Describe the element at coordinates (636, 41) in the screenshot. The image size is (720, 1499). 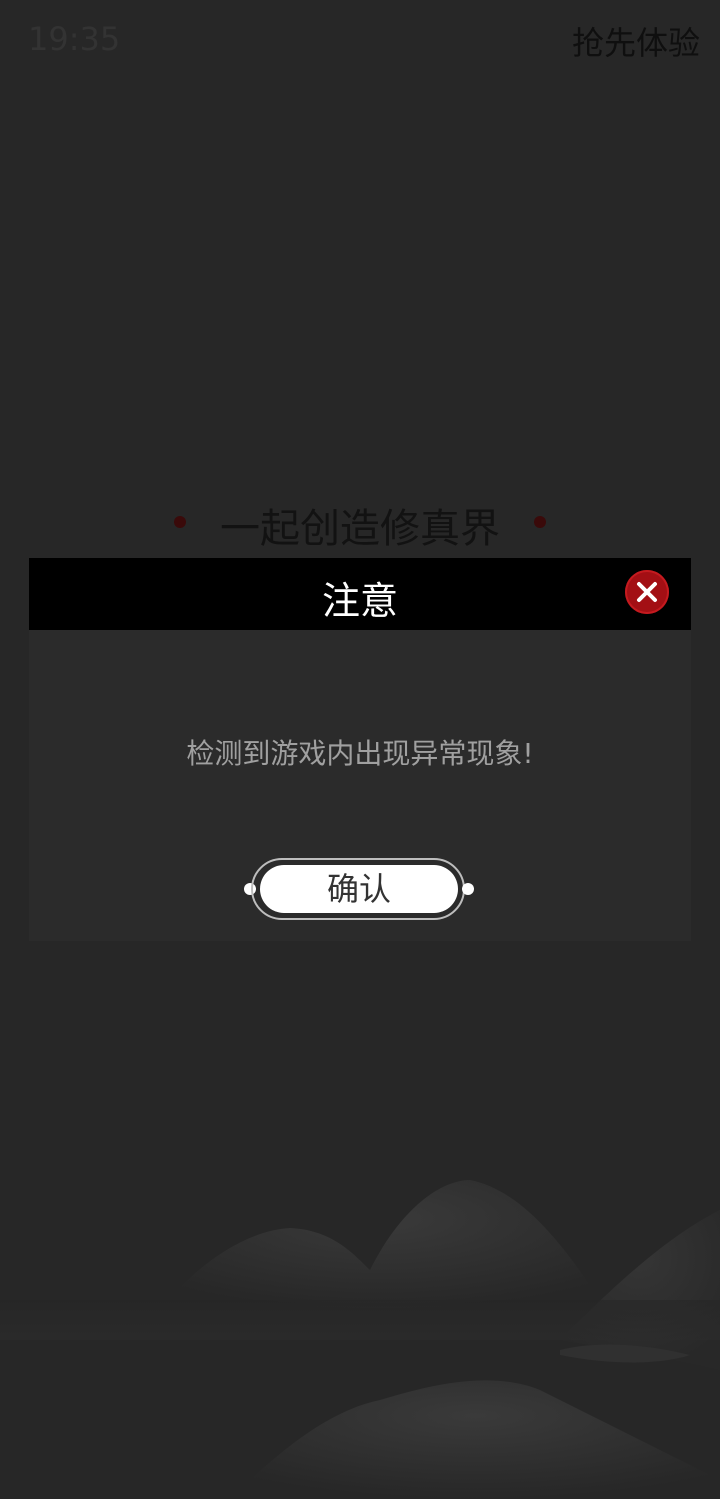
I see `early-access-button: 抢先体验` at that location.